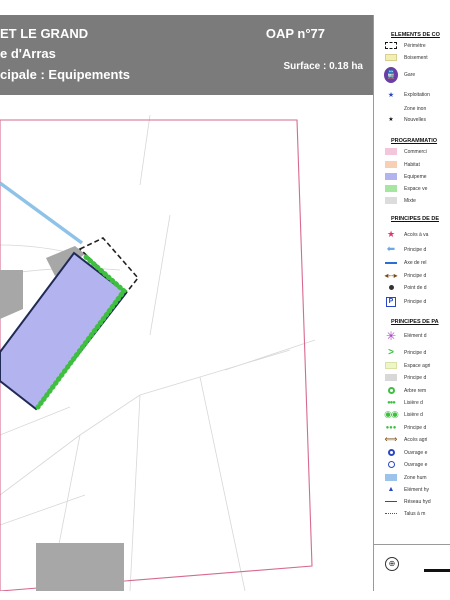 The height and width of the screenshot is (600, 450). I want to click on blue-arrow-icon: ⬅, so click(391, 249).